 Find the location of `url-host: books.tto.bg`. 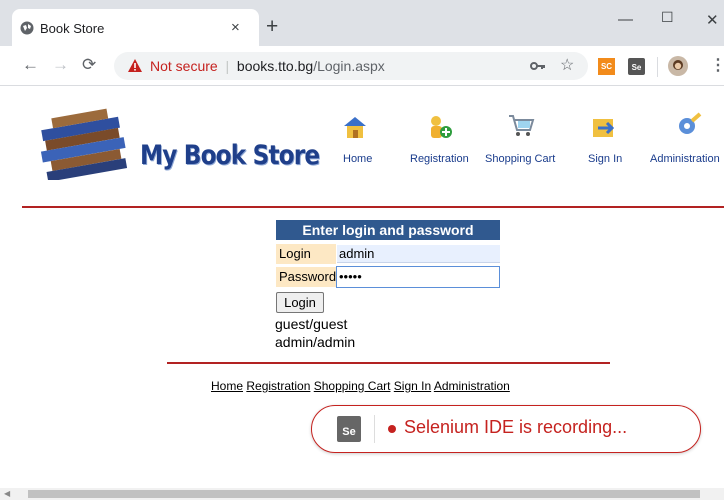

url-host: books.tto.bg is located at coordinates (275, 66).